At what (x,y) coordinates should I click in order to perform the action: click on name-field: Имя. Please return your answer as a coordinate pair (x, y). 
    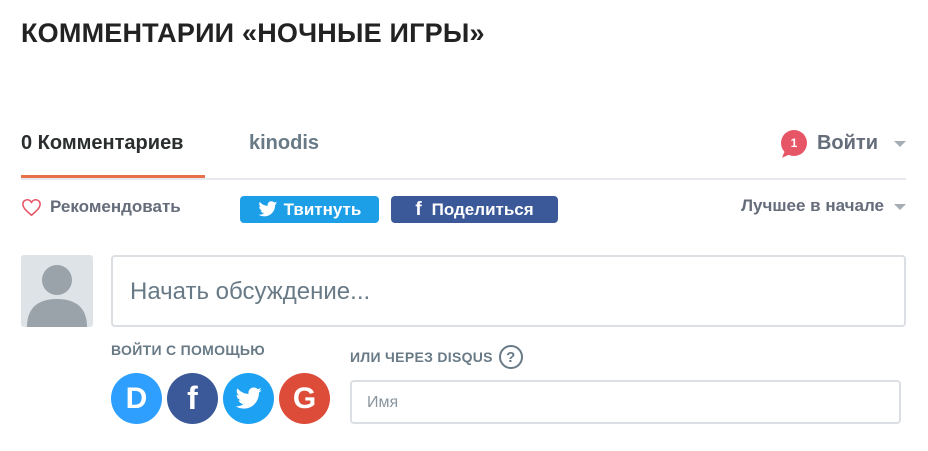
    Looking at the image, I should click on (625, 402).